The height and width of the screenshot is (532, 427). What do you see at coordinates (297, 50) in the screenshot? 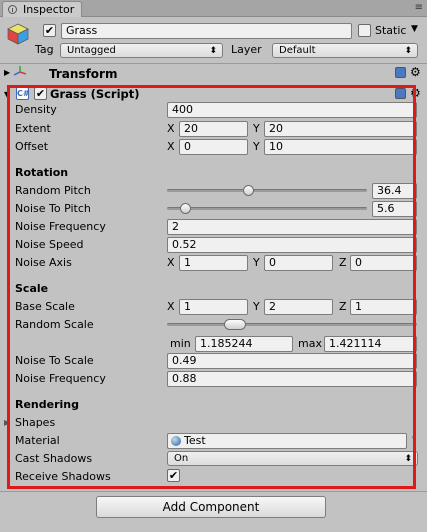
I see `layer-dropdown-value: Default` at bounding box center [297, 50].